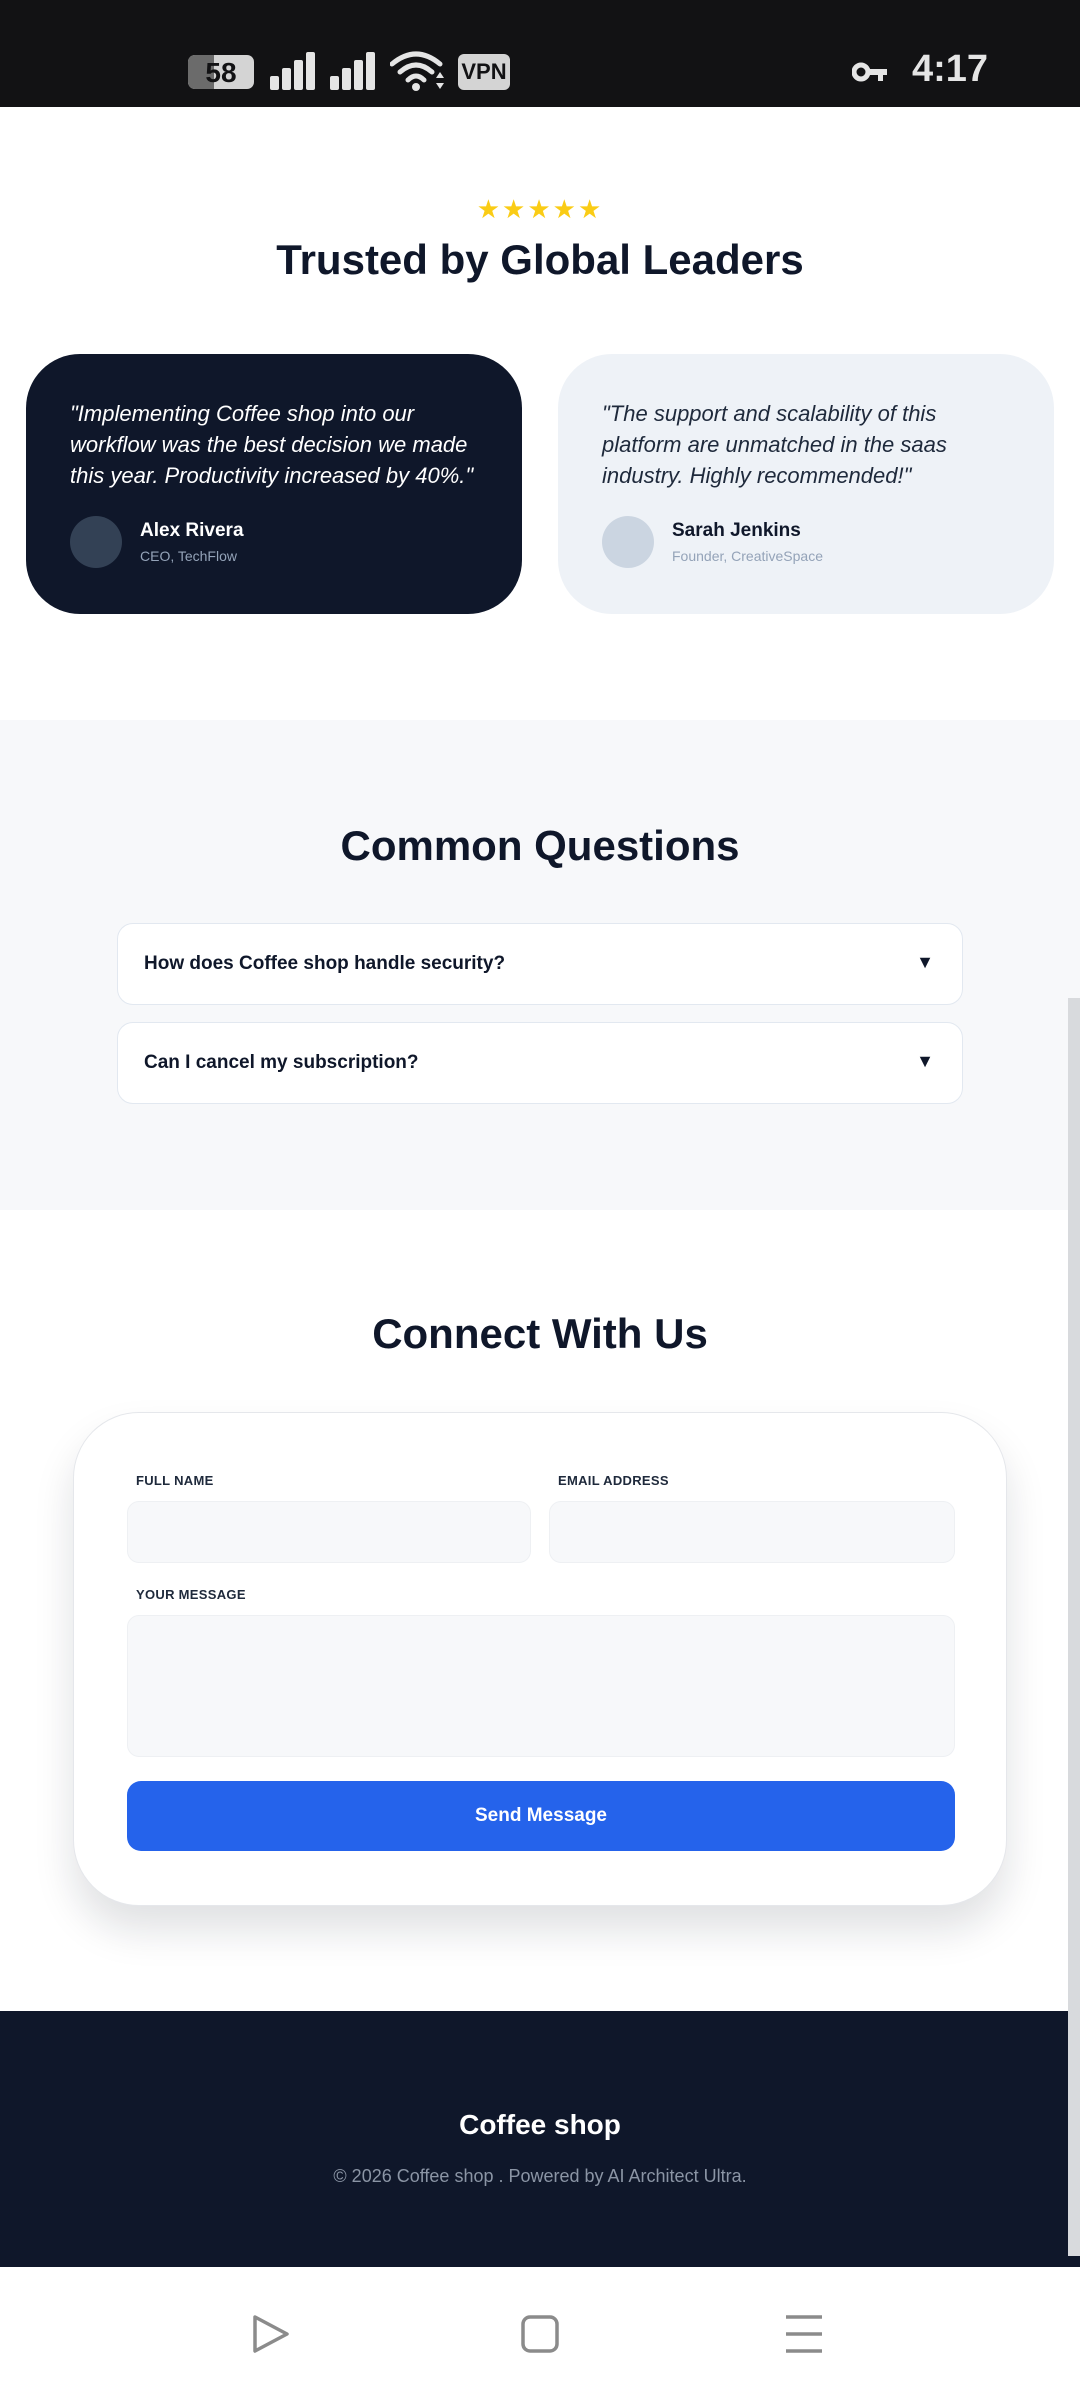 The image size is (1080, 2400). Describe the element at coordinates (188, 556) in the screenshot. I see `author-role: CEO, TechFlow` at that location.